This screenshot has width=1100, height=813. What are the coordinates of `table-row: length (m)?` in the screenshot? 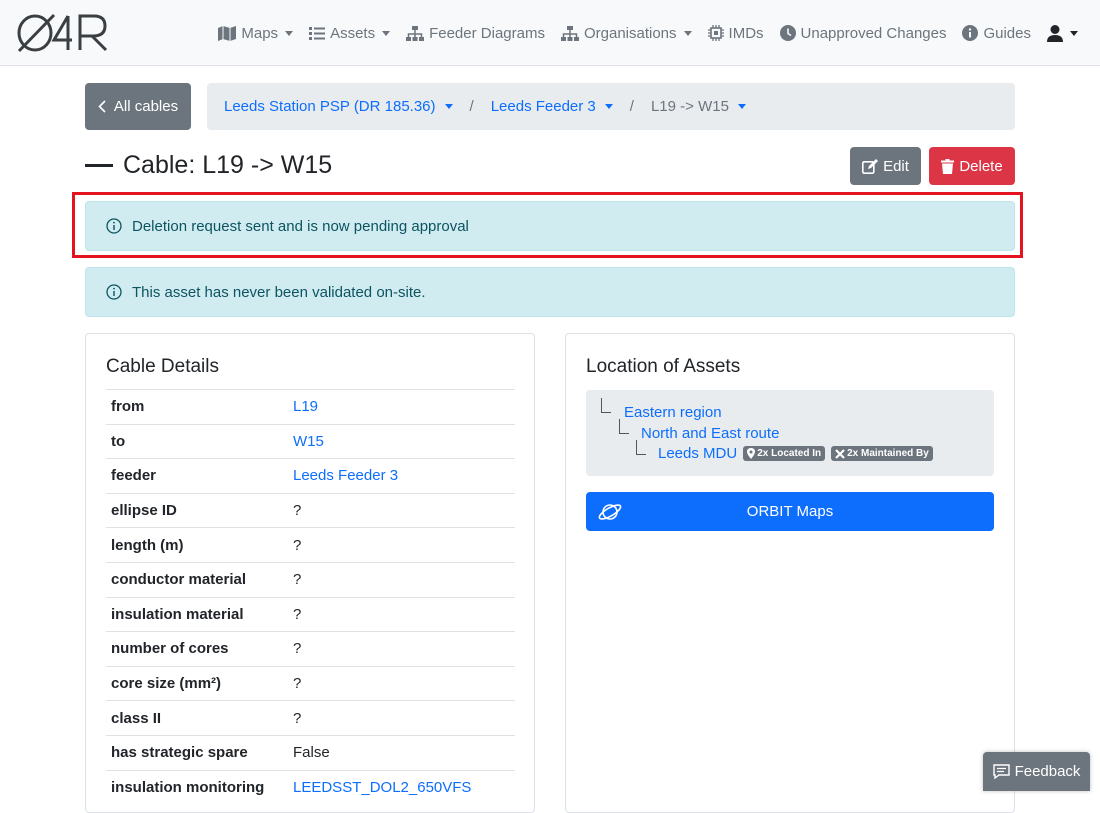 It's located at (310, 545).